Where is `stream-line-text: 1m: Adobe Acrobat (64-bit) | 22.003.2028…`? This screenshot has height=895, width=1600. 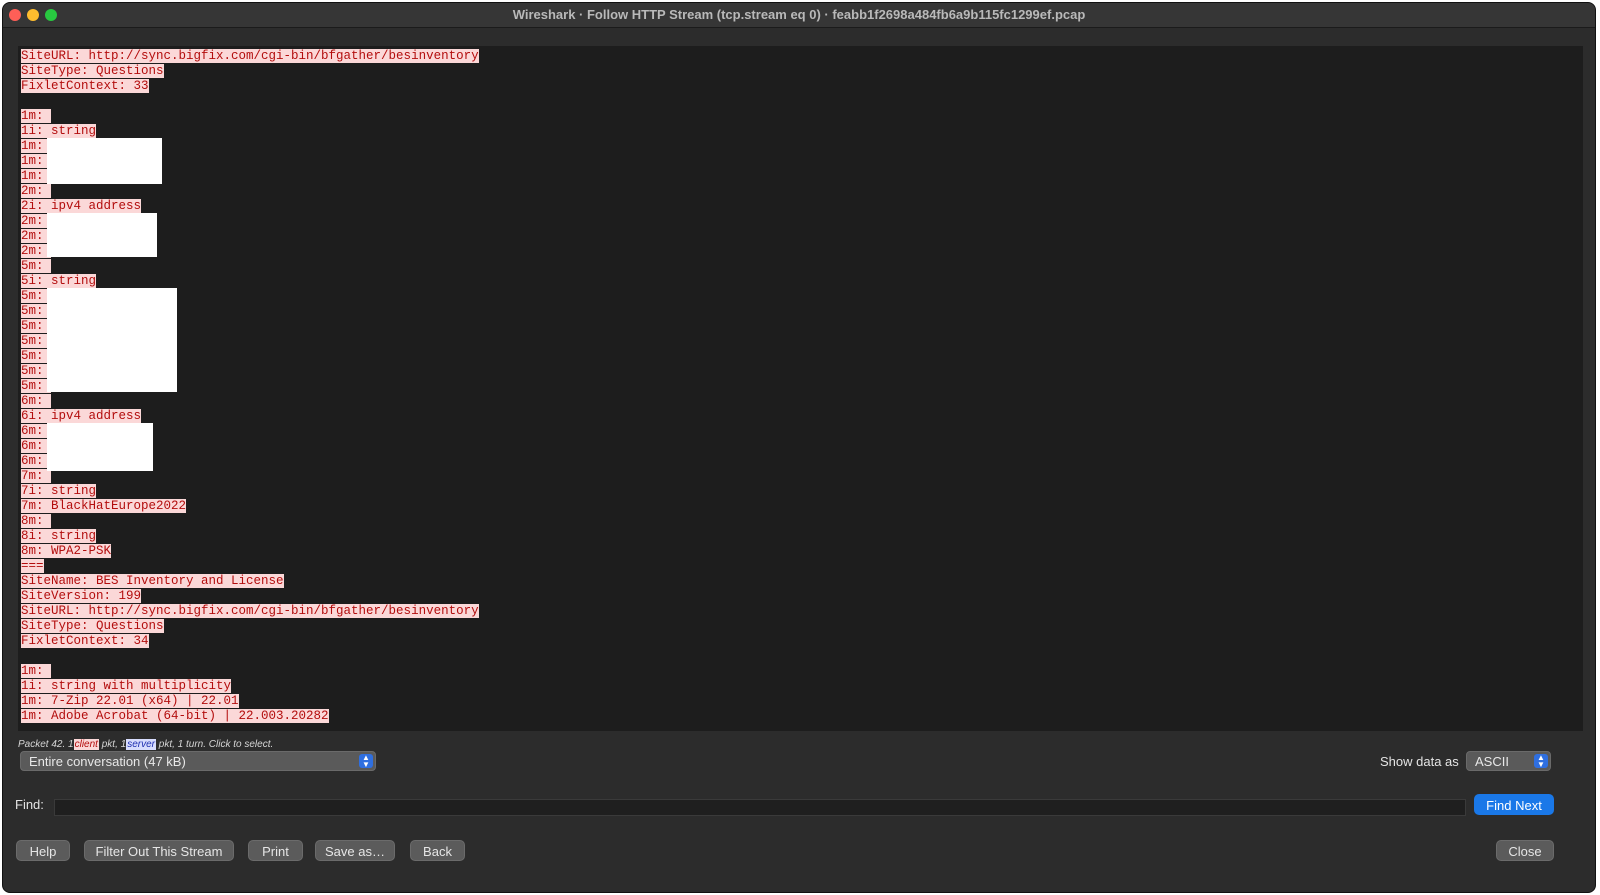 stream-line-text: 1m: Adobe Acrobat (64-bit) | 22.003.2028… is located at coordinates (175, 716).